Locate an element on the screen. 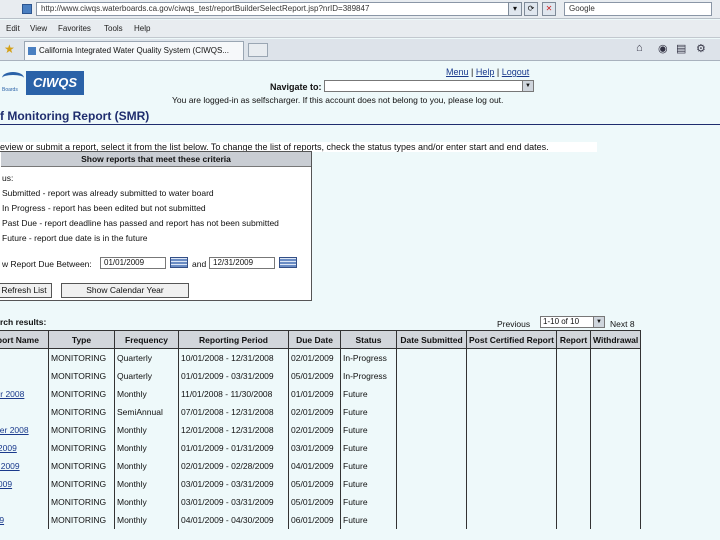 The height and width of the screenshot is (540, 720). help-link: Help is located at coordinates (485, 72).